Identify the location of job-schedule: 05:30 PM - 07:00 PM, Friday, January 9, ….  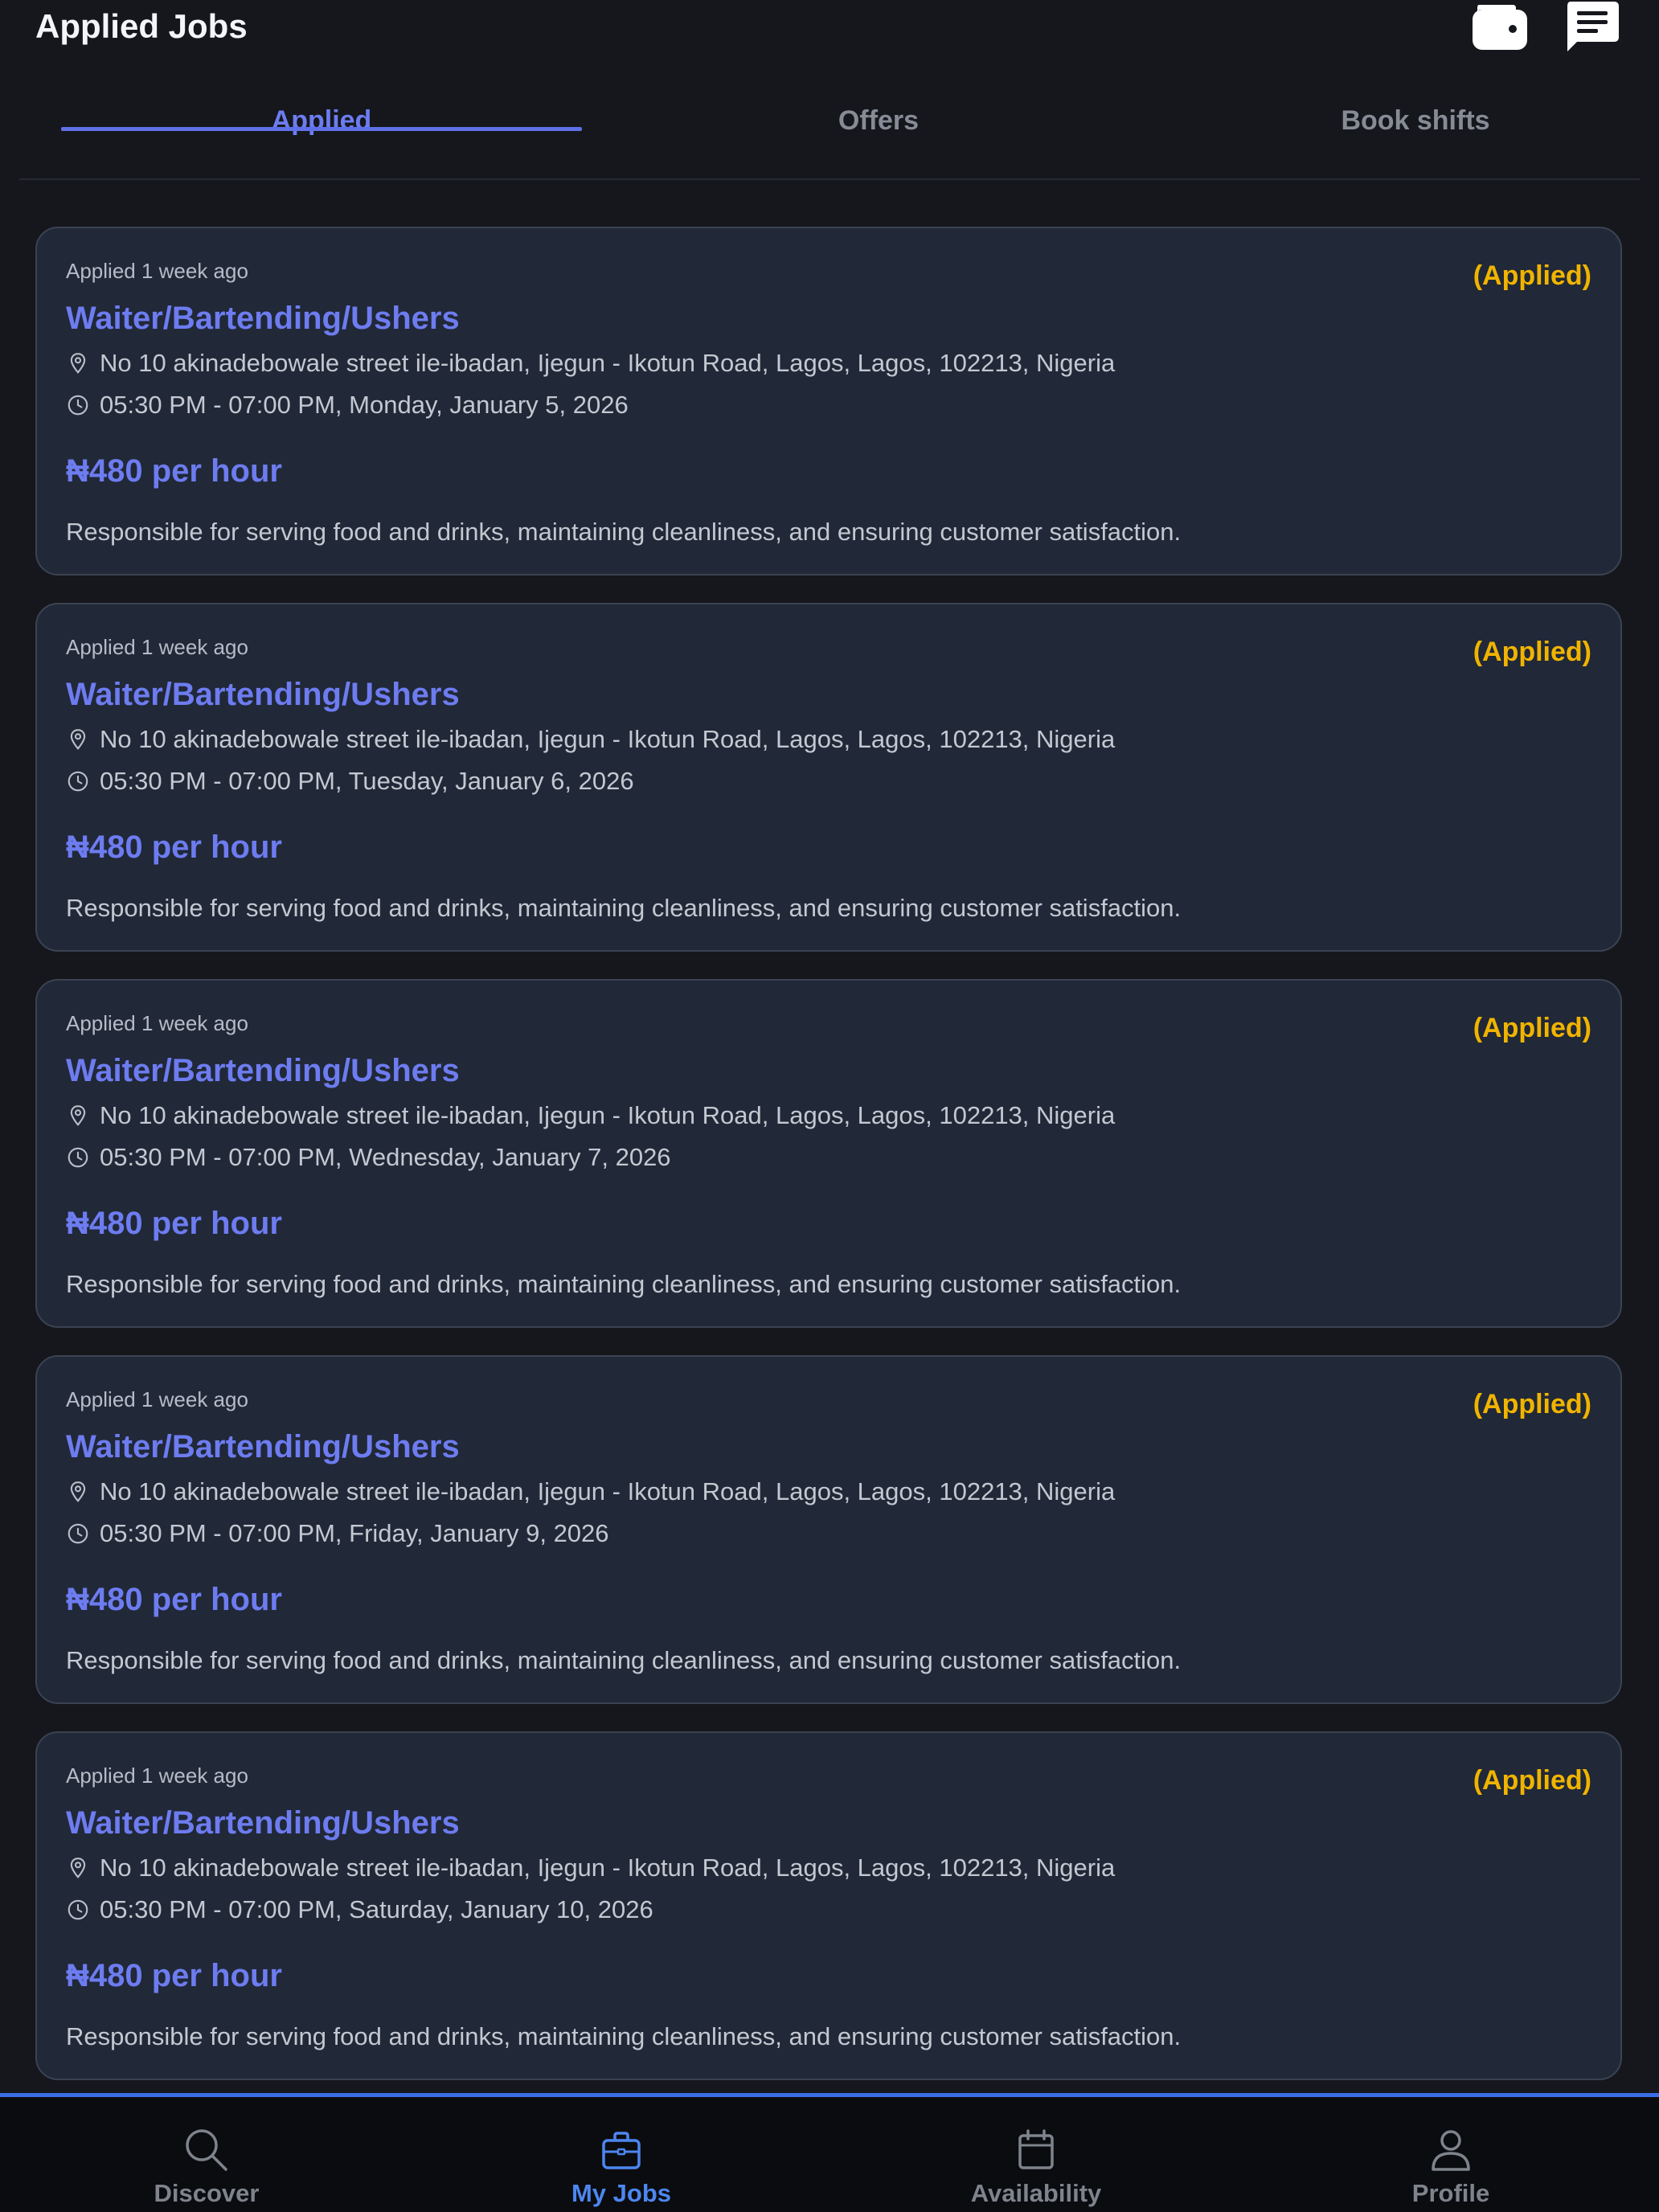
(337, 1533).